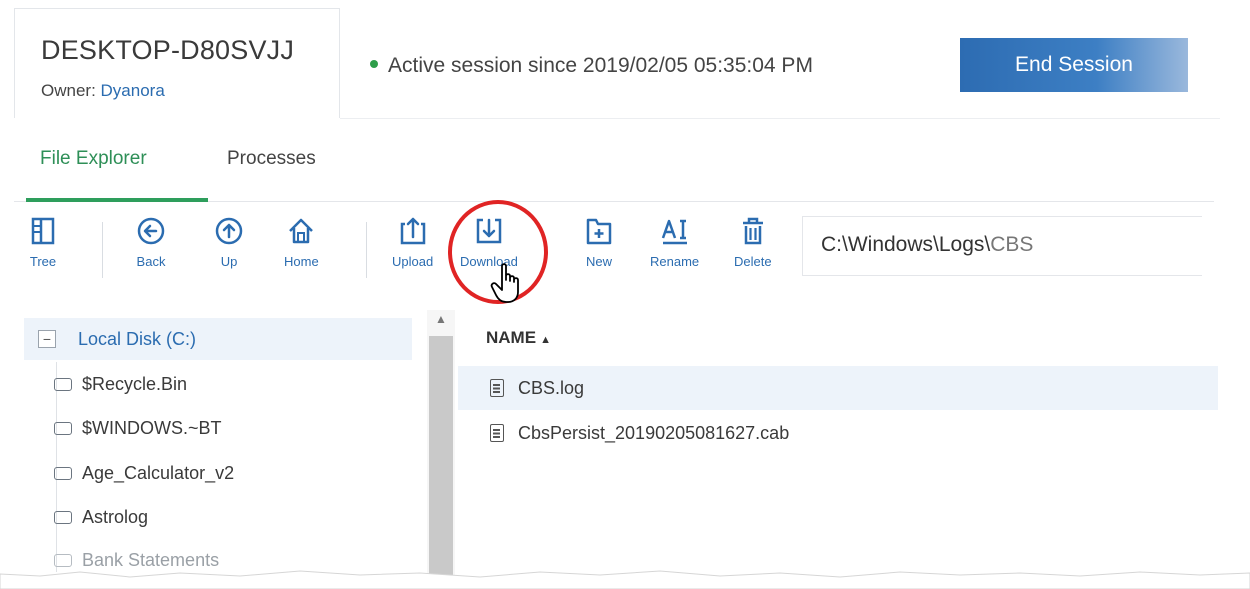 The width and height of the screenshot is (1250, 589). Describe the element at coordinates (374, 64) in the screenshot. I see `status-dot-icon` at that location.